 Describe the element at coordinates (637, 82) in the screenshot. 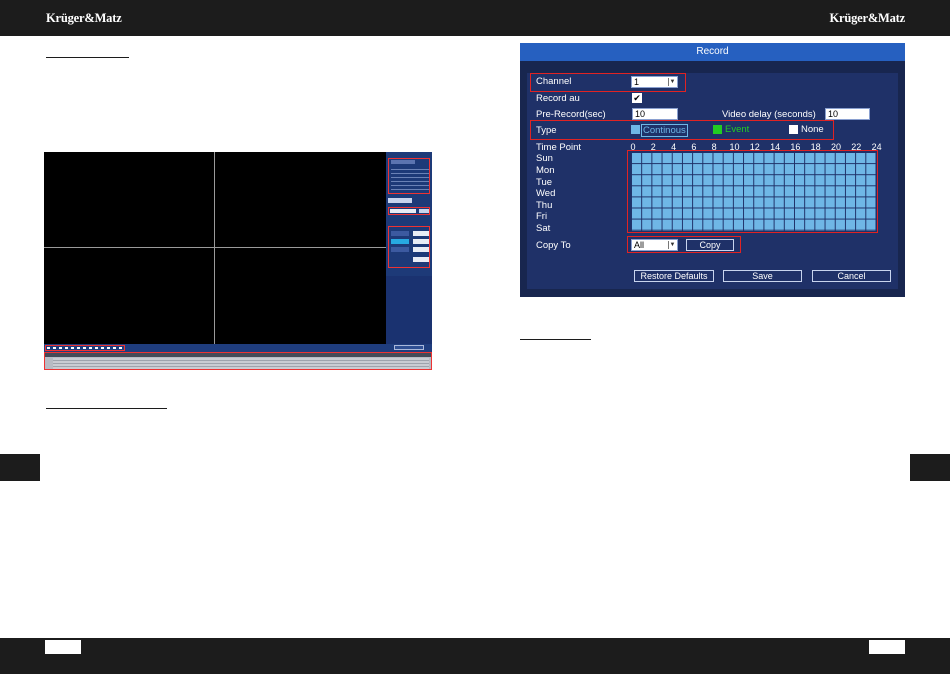

I see `channel-value: 1` at that location.